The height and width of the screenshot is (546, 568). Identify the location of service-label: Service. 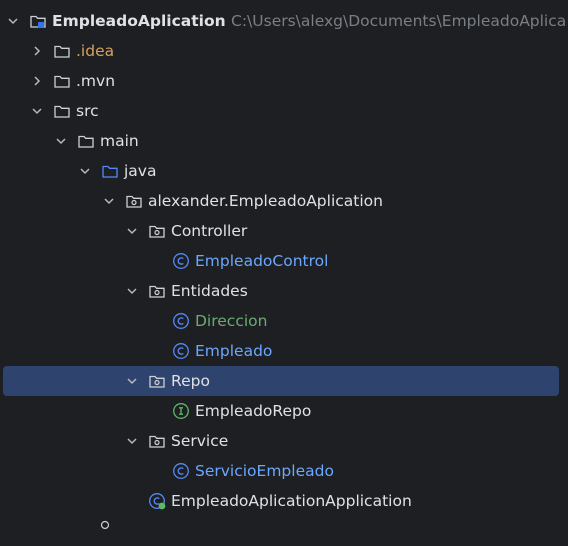
(200, 441).